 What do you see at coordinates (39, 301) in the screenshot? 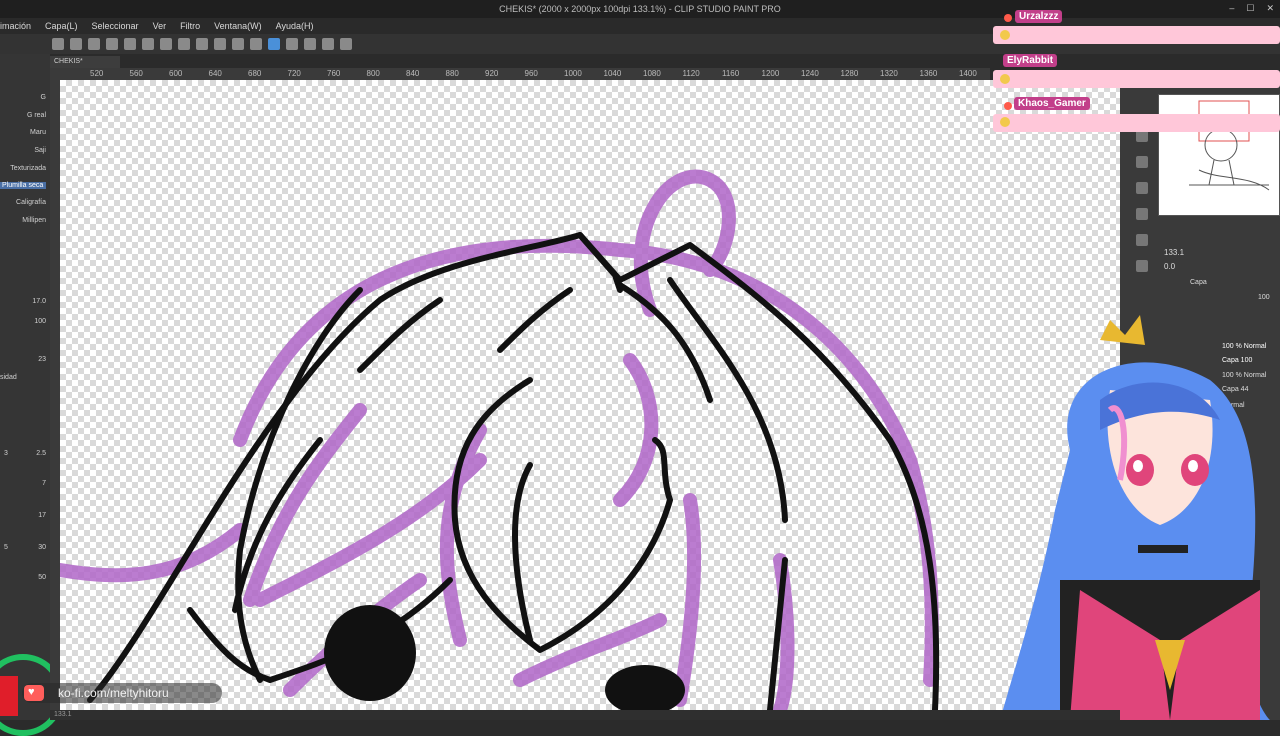
I see `brush-size-field: 17.0` at bounding box center [39, 301].